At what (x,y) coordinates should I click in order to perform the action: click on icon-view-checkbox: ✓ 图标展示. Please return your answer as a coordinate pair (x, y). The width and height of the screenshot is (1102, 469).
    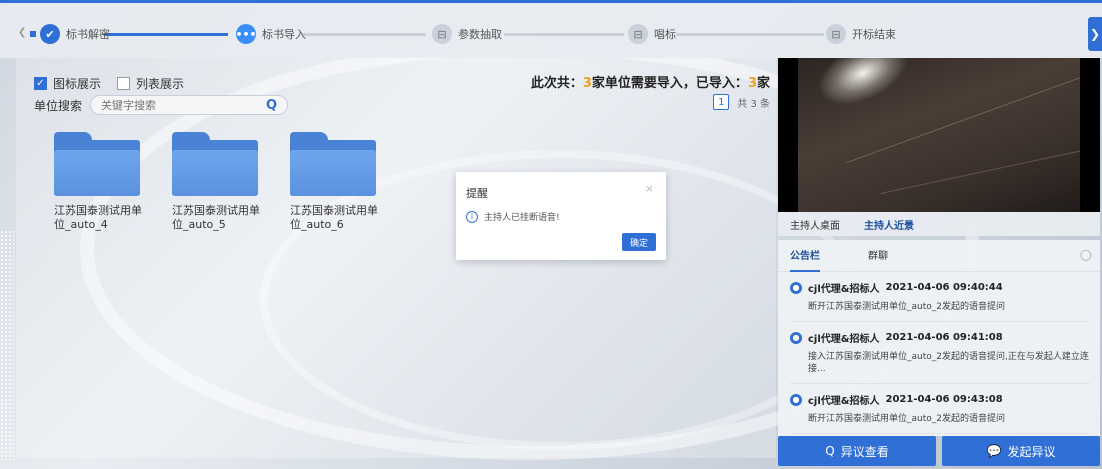
    Looking at the image, I should click on (67, 83).